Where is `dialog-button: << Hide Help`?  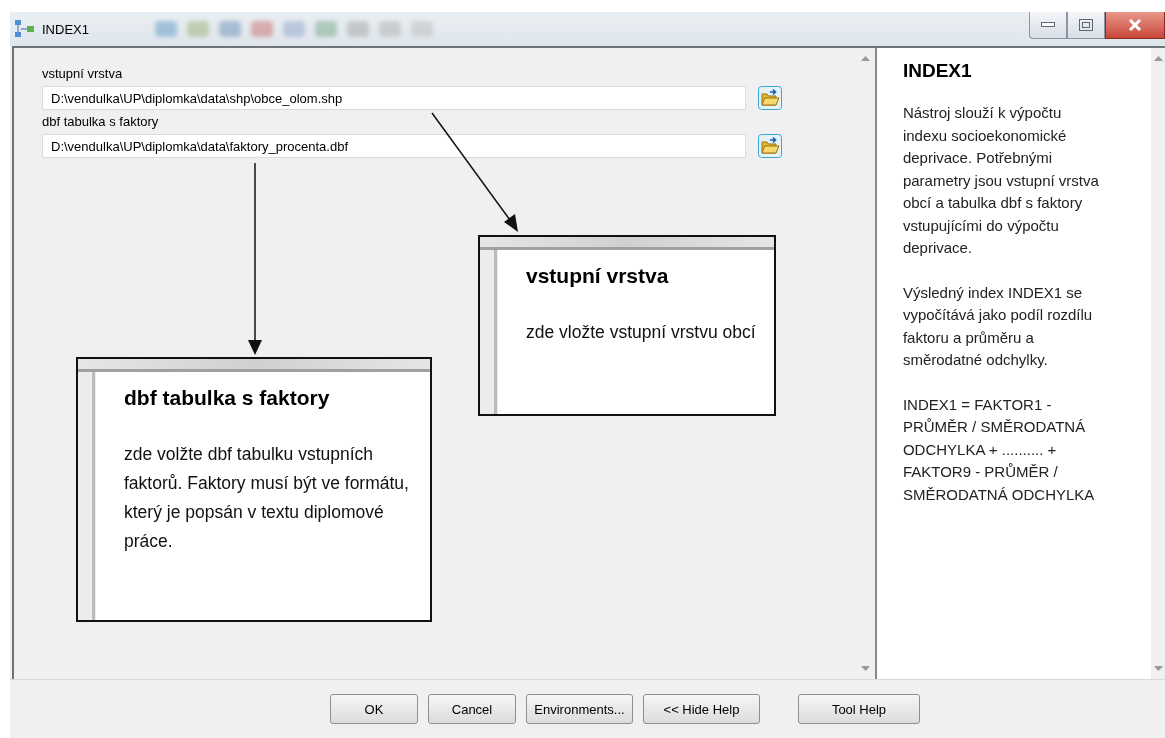 dialog-button: << Hide Help is located at coordinates (701, 709).